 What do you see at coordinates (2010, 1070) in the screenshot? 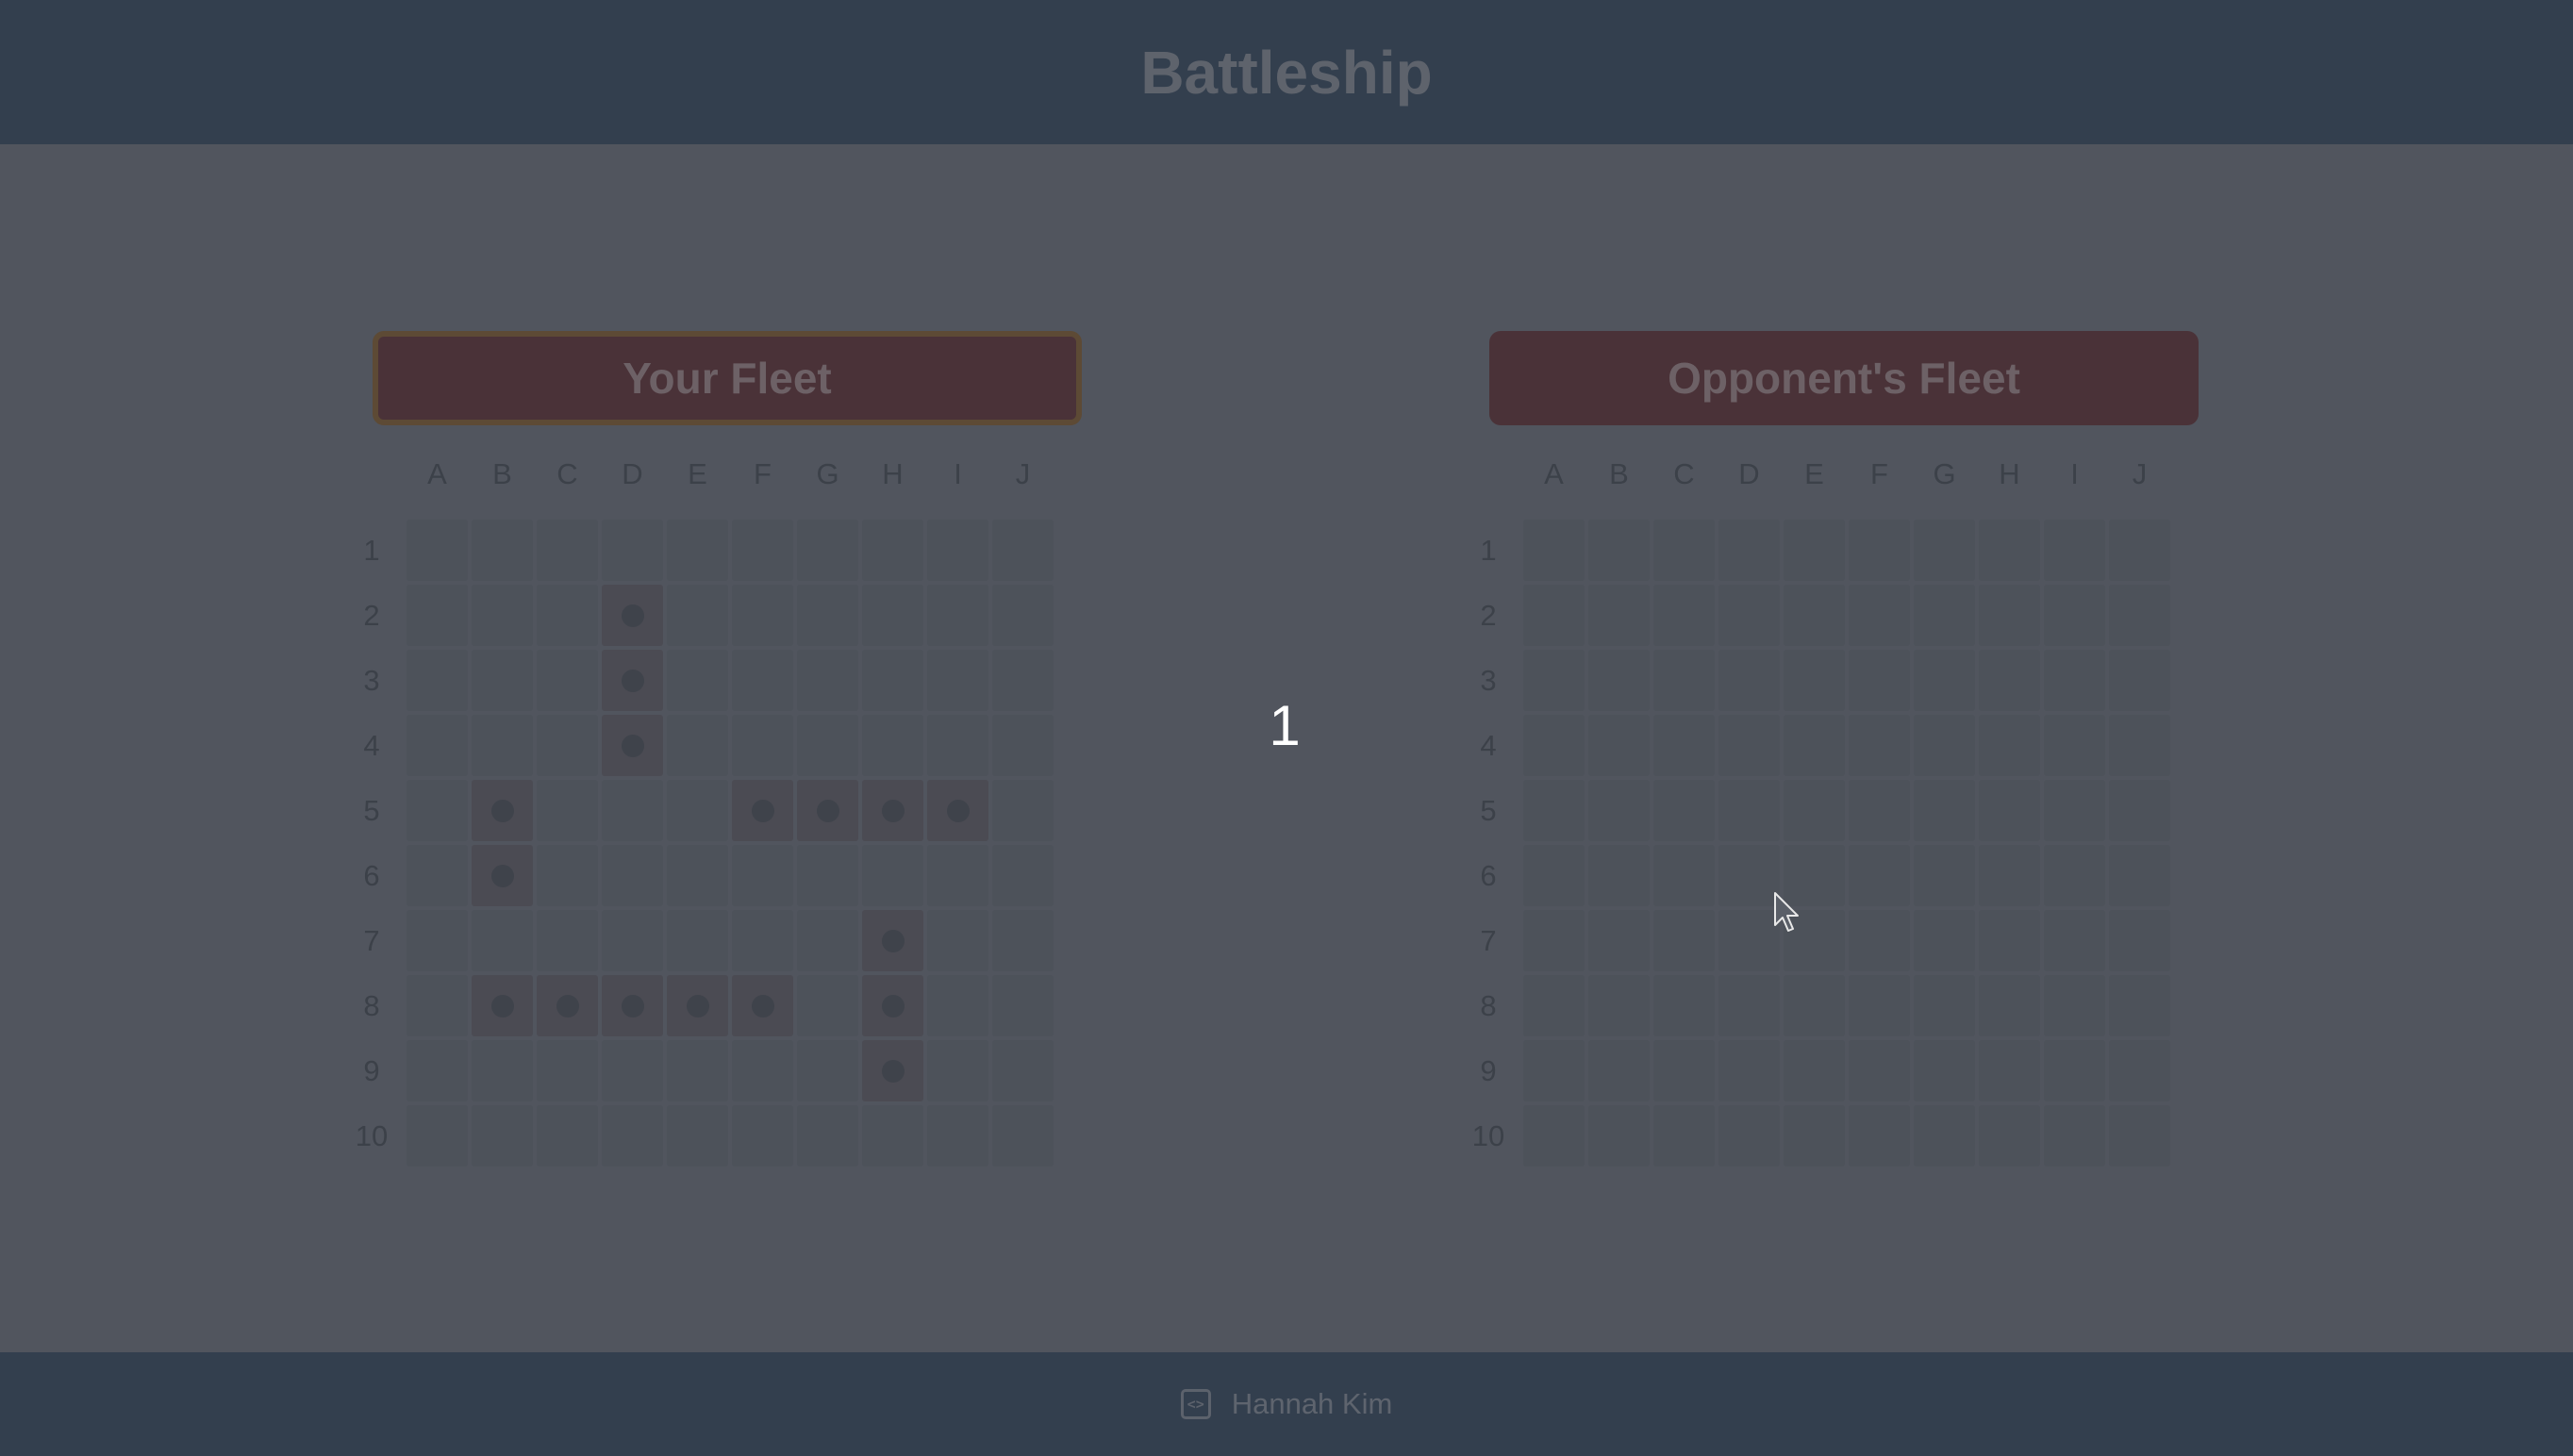
I see `grid-cell-h9` at bounding box center [2010, 1070].